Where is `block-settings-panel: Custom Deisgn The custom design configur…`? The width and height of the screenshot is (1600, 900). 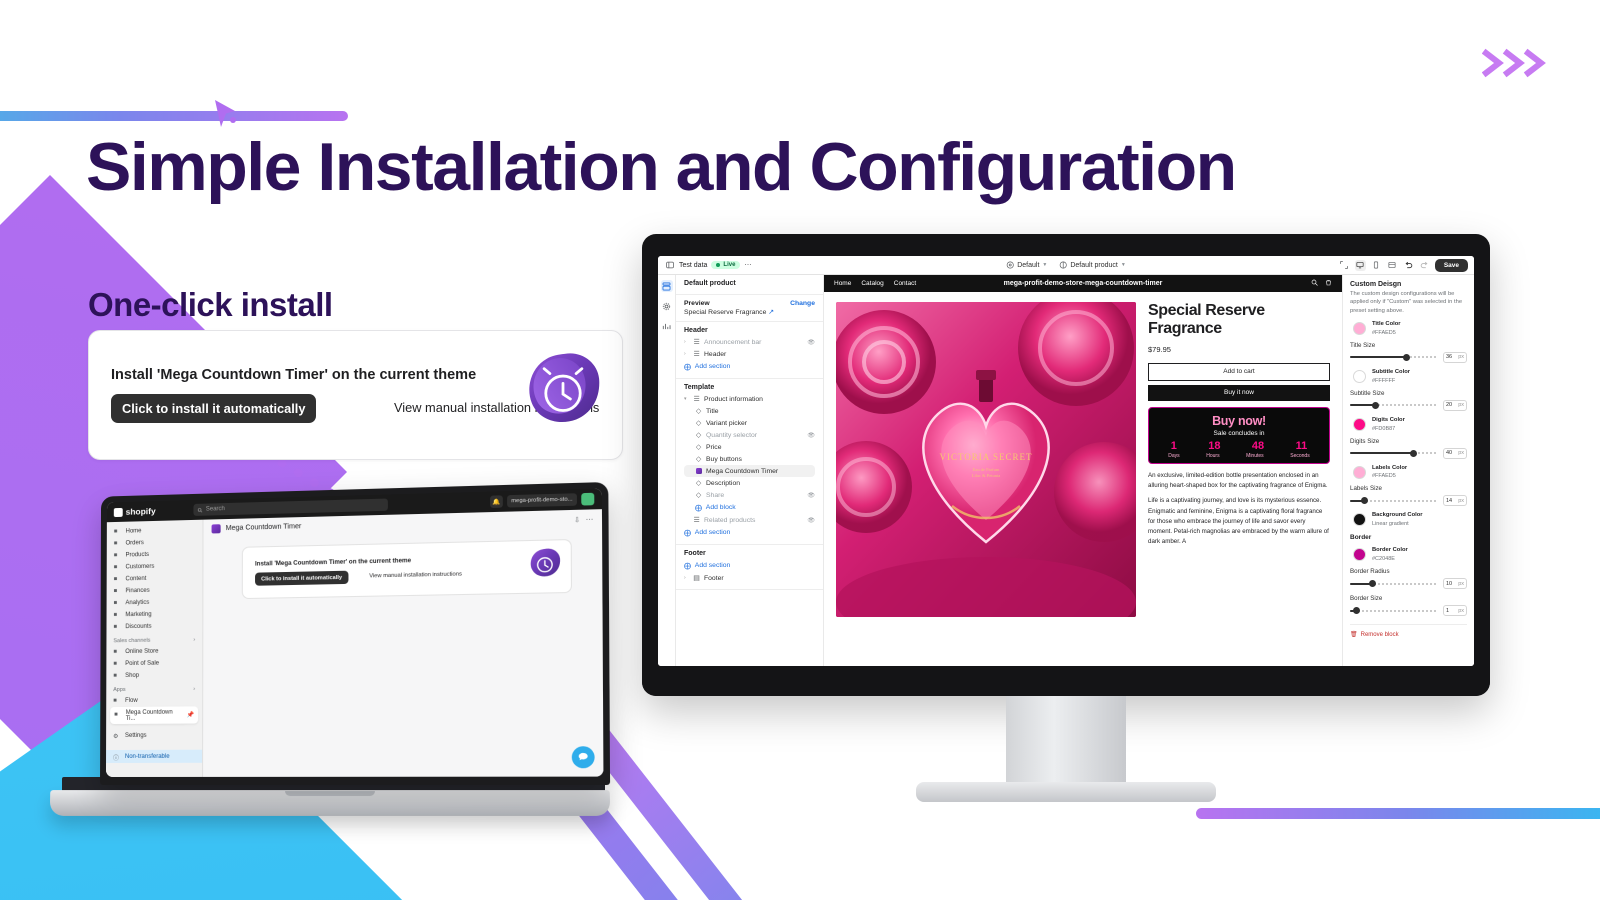 block-settings-panel: Custom Deisgn The custom design configur… is located at coordinates (1408, 470).